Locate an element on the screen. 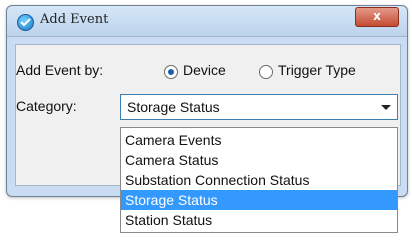 Image resolution: width=412 pixels, height=246 pixels. close-icon: x is located at coordinates (377, 16).